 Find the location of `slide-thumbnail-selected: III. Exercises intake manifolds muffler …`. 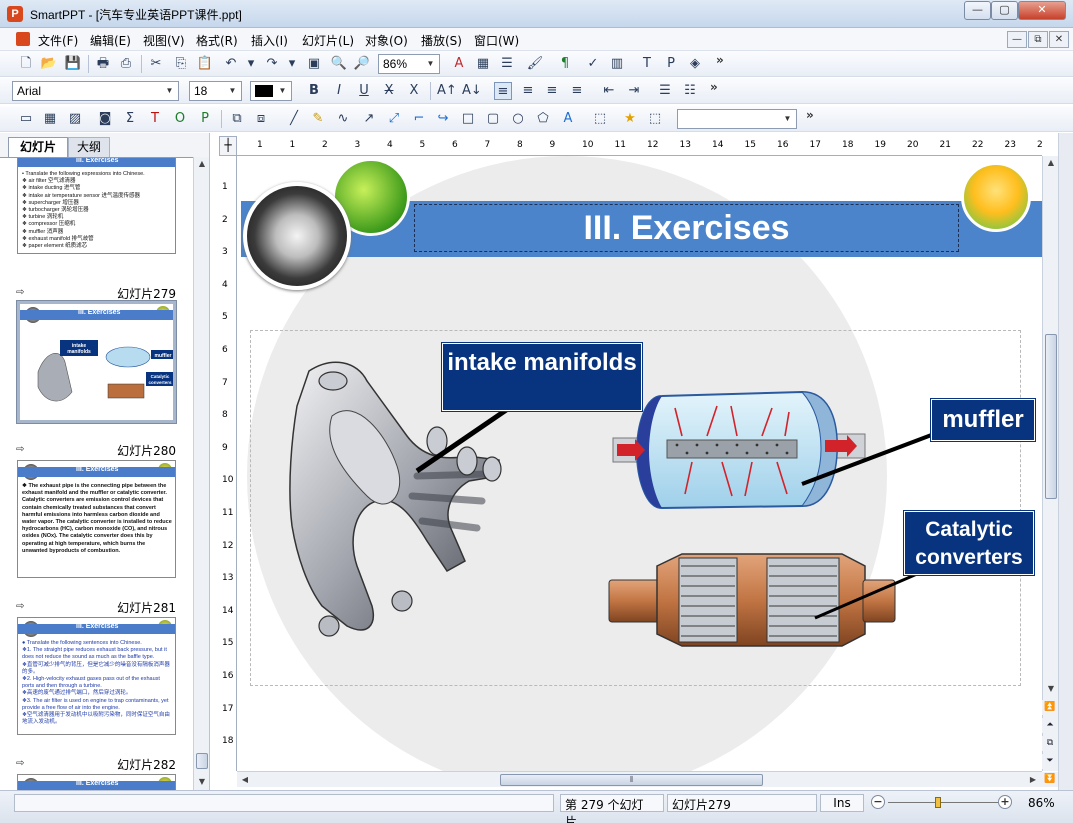

slide-thumbnail-selected: III. Exercises intake manifolds muffler … is located at coordinates (96, 362).